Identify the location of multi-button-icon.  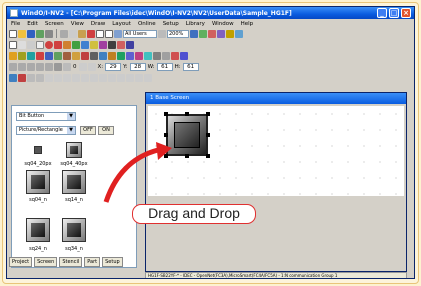
(49, 55).